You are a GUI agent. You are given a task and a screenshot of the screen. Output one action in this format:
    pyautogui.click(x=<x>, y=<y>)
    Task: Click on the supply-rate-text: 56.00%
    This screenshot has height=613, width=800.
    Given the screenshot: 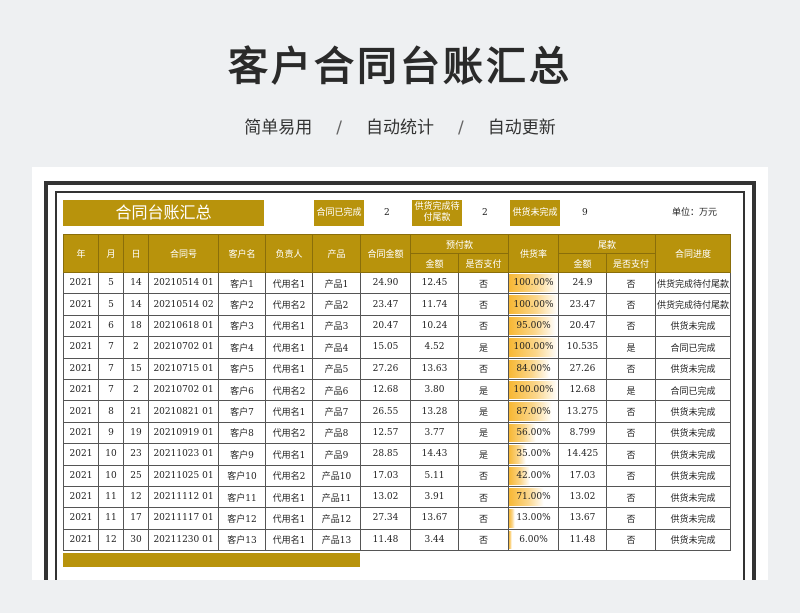 What is the action you would take?
    pyautogui.click(x=533, y=432)
    